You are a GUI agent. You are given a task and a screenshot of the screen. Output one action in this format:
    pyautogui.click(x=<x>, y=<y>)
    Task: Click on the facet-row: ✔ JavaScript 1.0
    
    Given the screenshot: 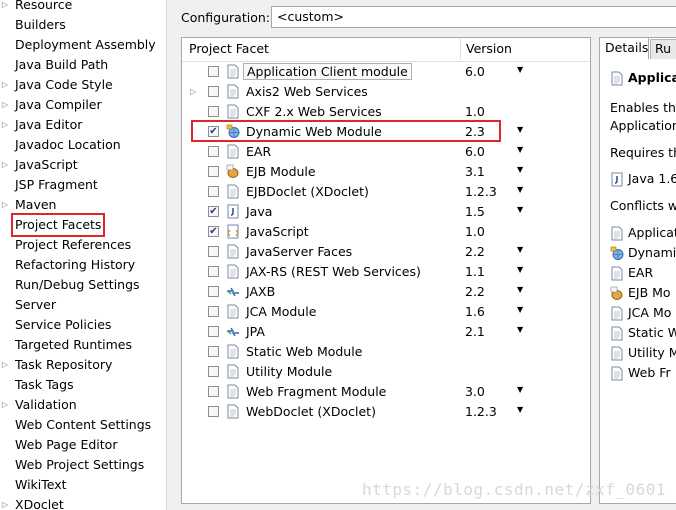 What is the action you would take?
    pyautogui.click(x=386, y=232)
    